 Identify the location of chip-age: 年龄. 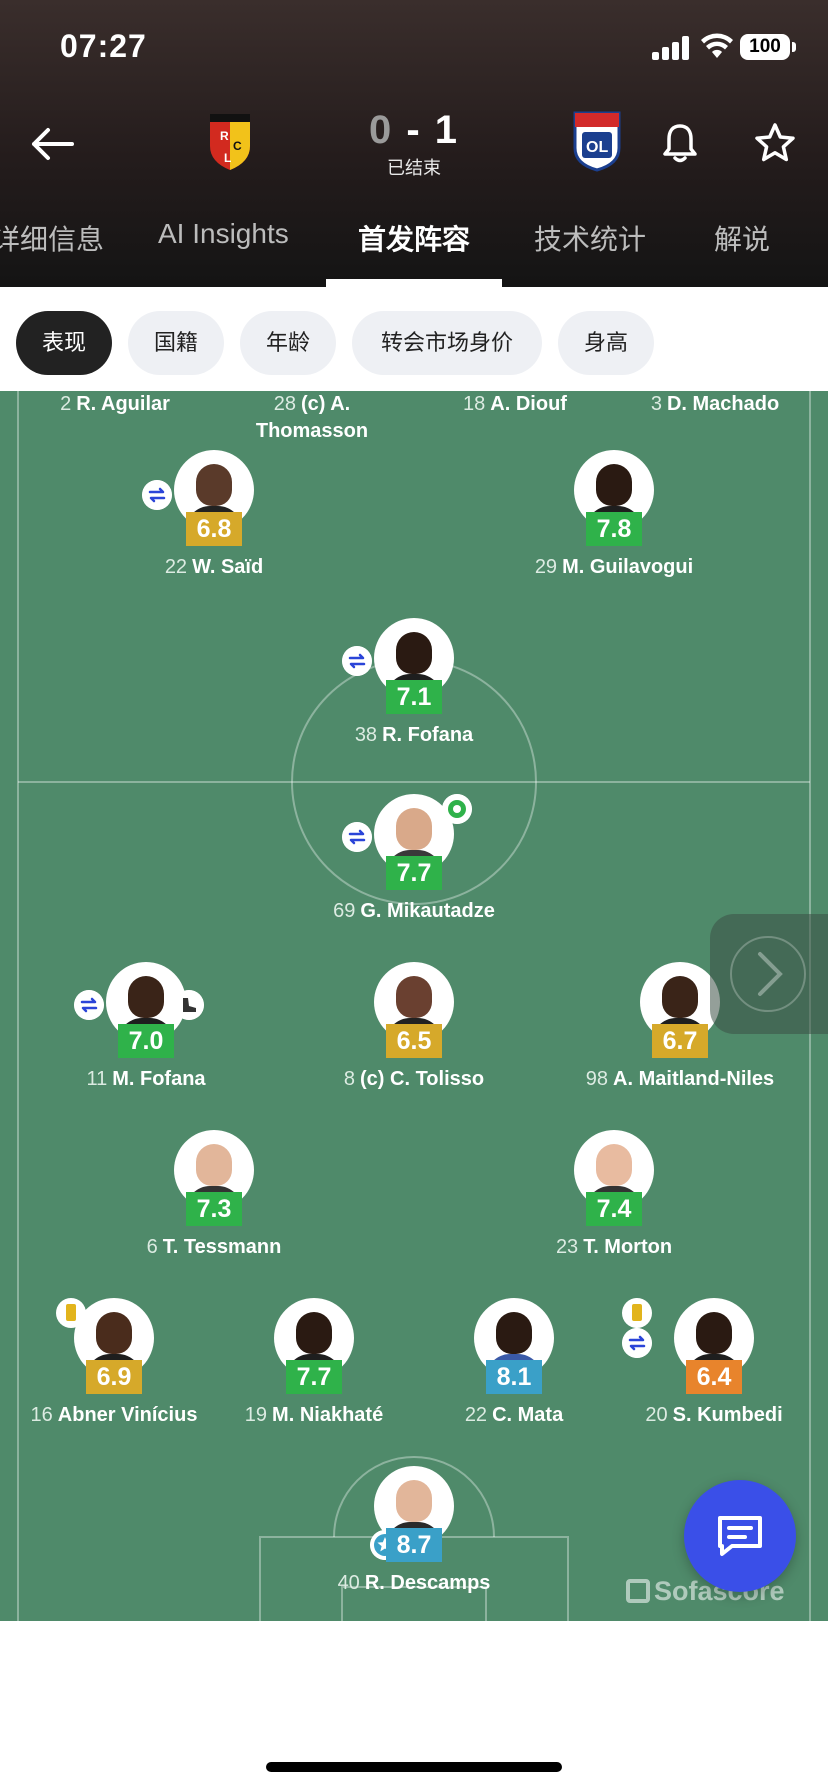
(288, 343).